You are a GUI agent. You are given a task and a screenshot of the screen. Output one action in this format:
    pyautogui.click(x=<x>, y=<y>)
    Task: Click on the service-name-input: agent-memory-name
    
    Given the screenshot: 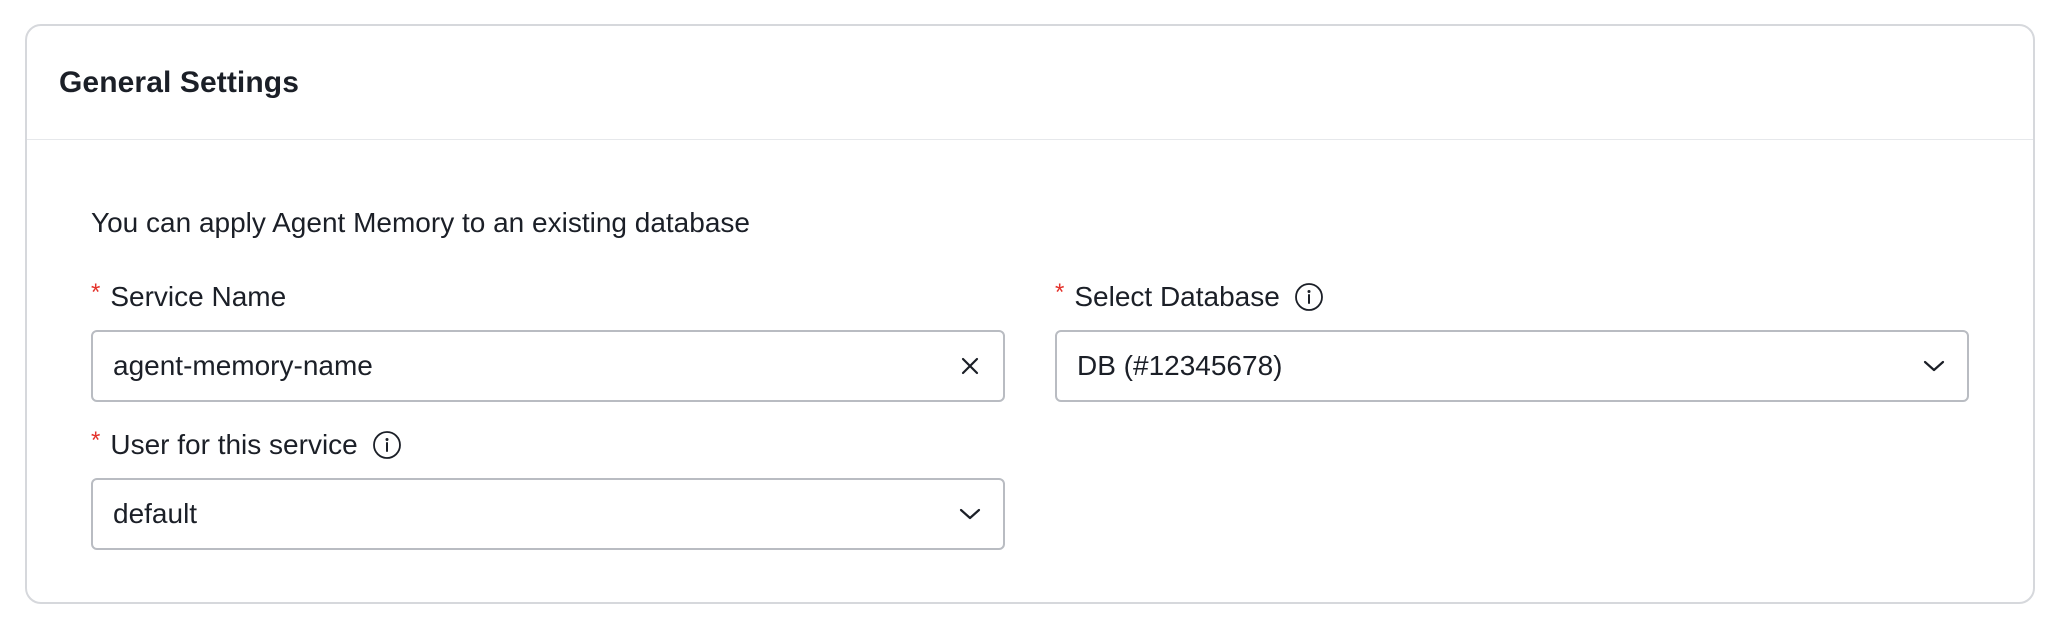 What is the action you would take?
    pyautogui.click(x=548, y=366)
    